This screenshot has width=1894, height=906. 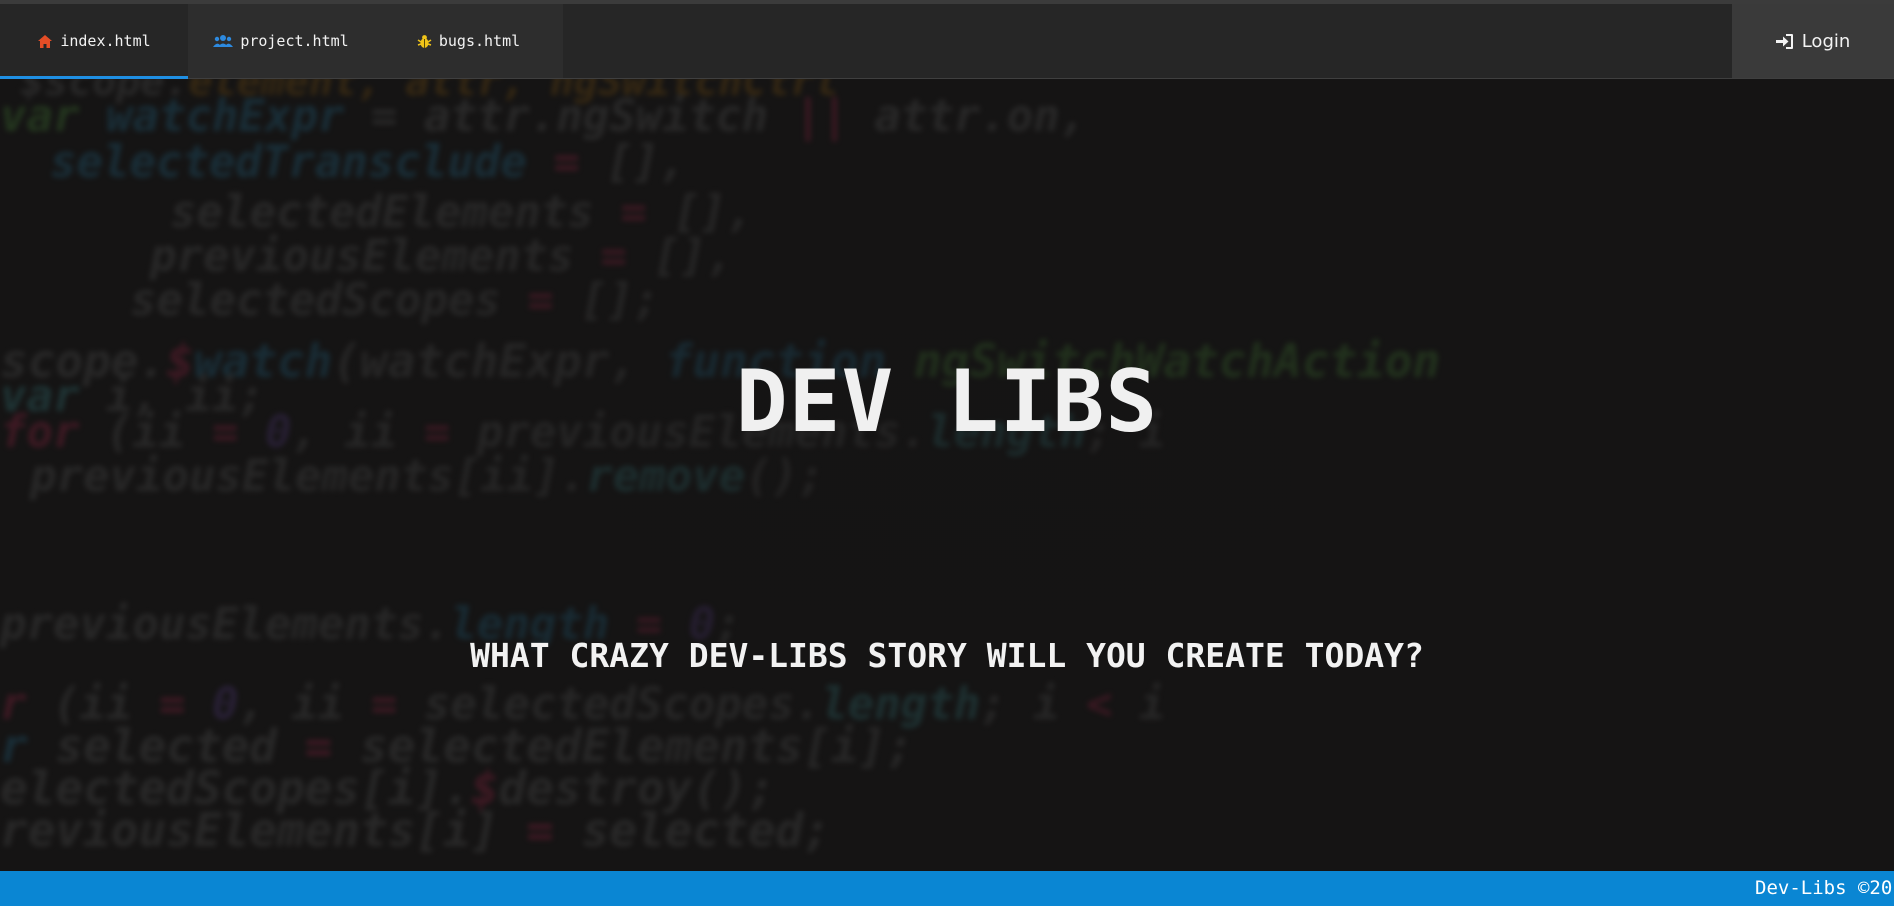 What do you see at coordinates (947, 888) in the screenshot?
I see `footer: Dev-Libs ©2017` at bounding box center [947, 888].